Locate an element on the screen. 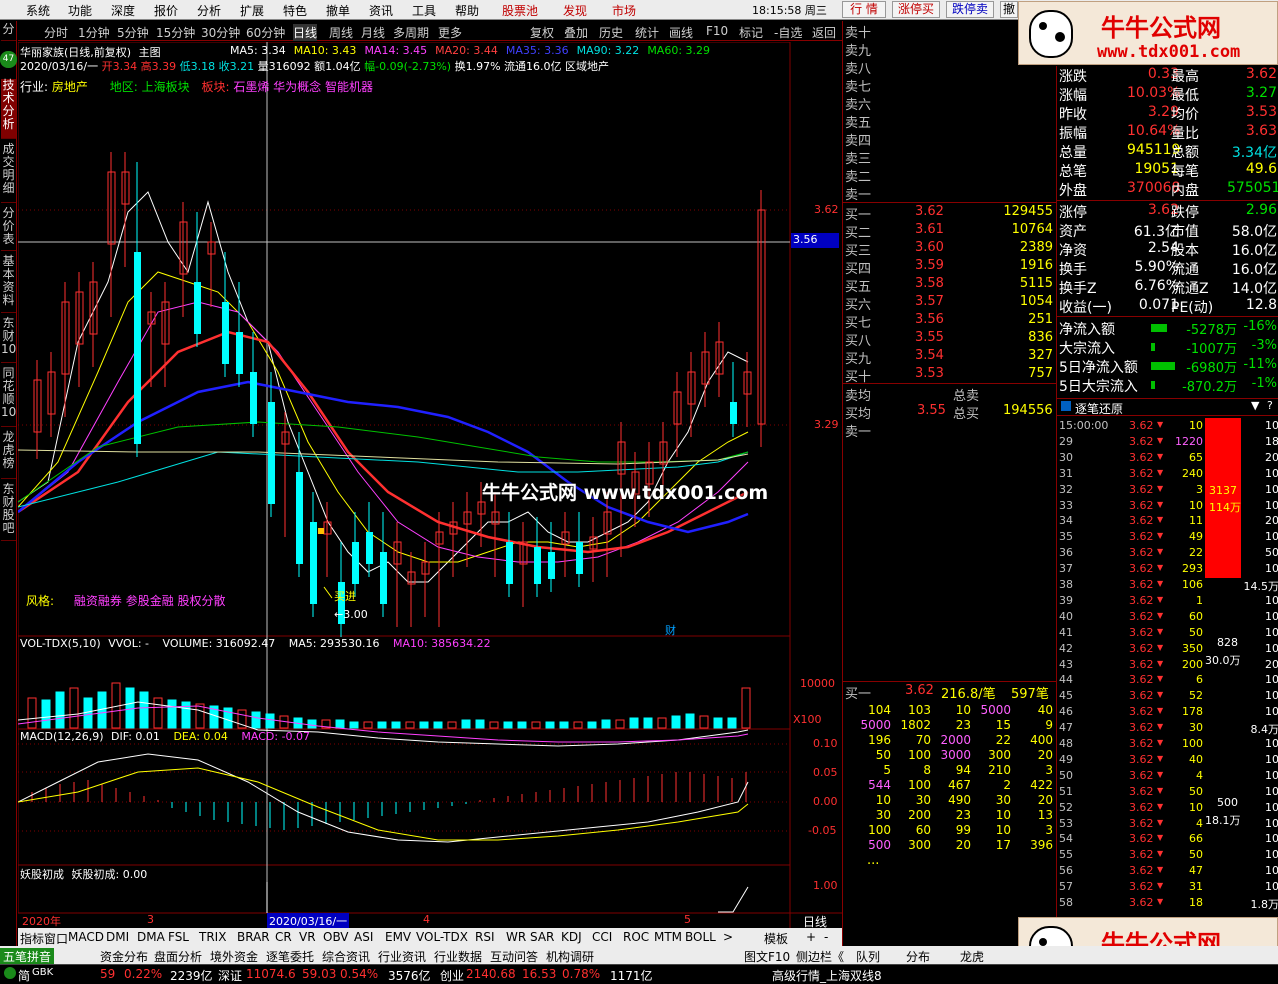 This screenshot has height=984, width=1278. indicator-tab-6: TRIX is located at coordinates (212, 937).